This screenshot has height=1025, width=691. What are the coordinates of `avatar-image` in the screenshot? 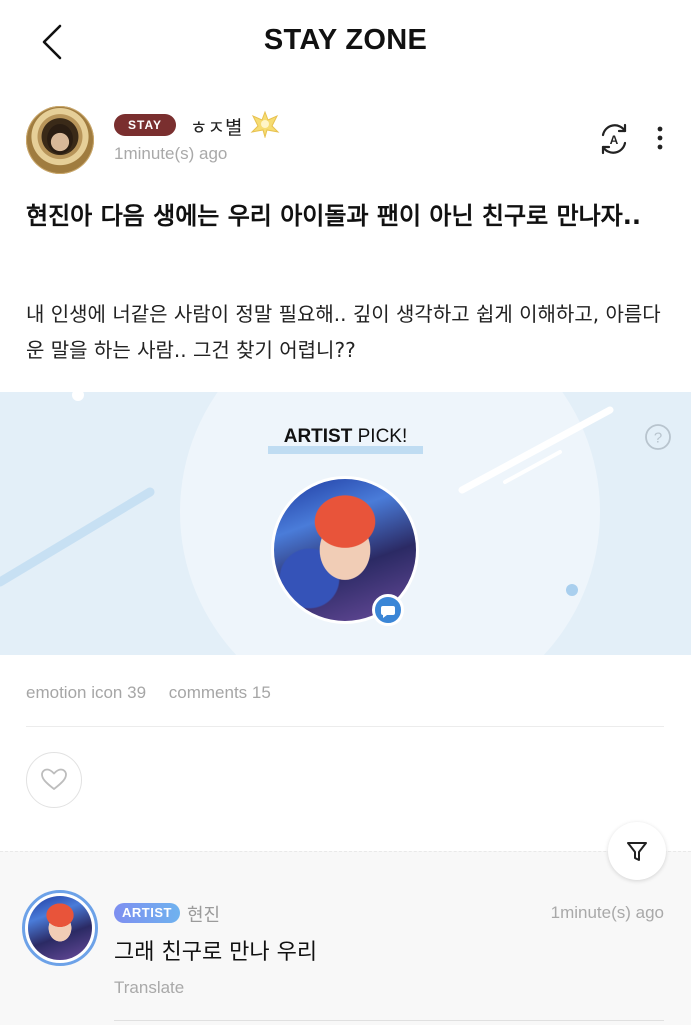 It's located at (60, 139).